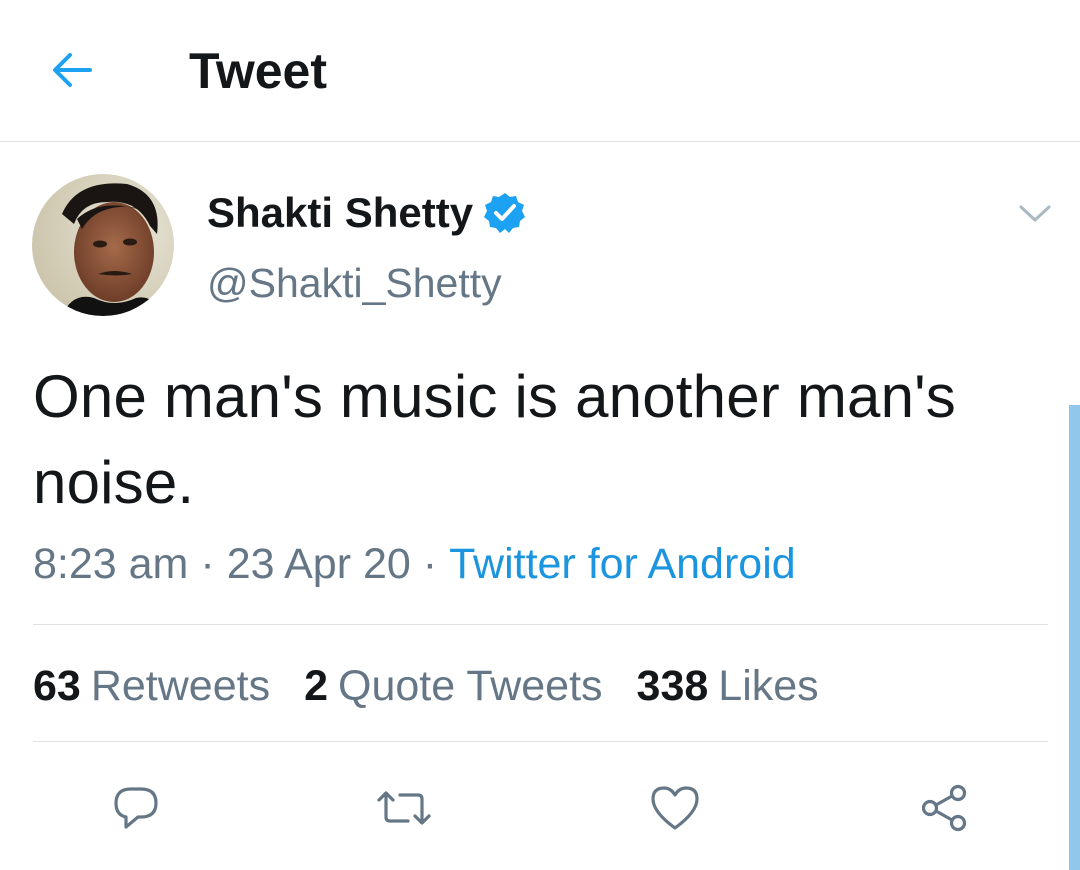 The width and height of the screenshot is (1080, 870). I want to click on verified-badge-icon, so click(505, 213).